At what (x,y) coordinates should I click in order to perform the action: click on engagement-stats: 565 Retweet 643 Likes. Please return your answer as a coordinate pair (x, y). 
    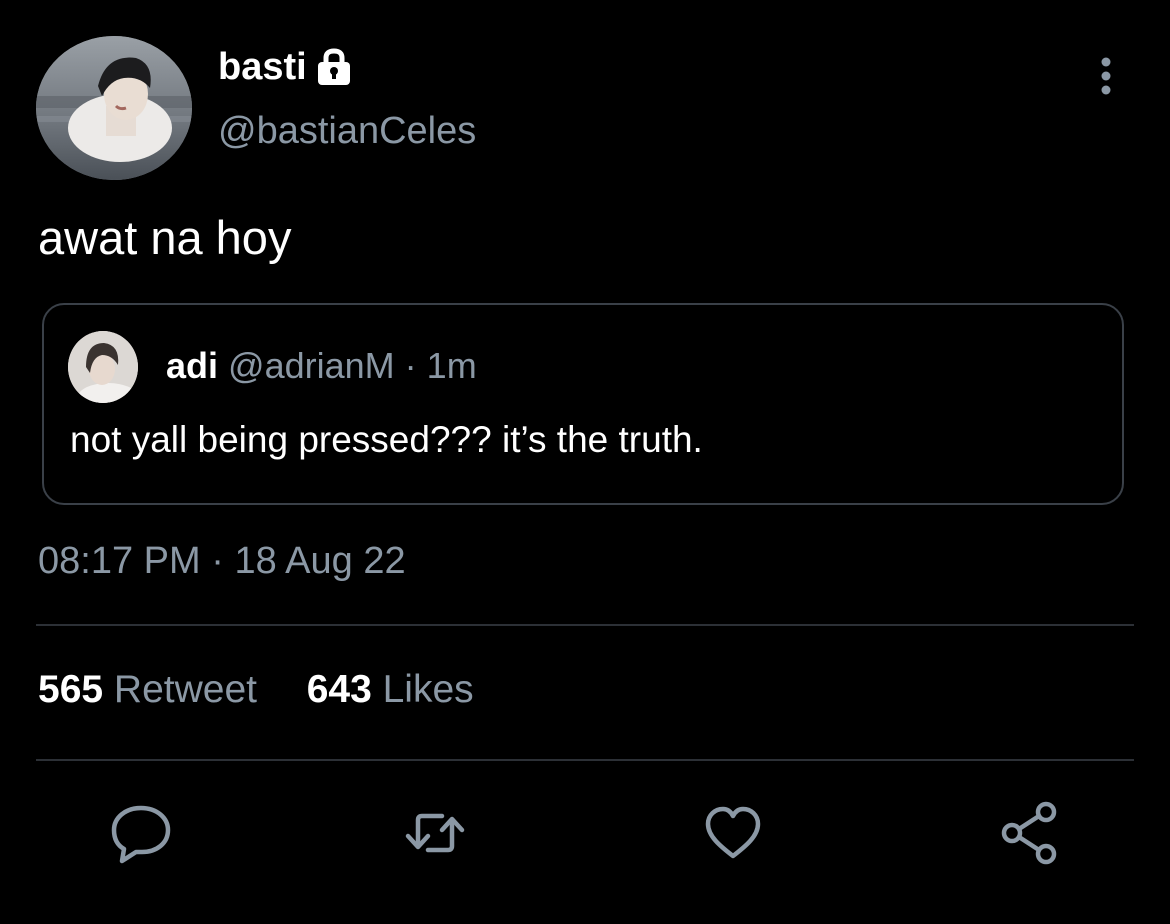
    Looking at the image, I should click on (256, 690).